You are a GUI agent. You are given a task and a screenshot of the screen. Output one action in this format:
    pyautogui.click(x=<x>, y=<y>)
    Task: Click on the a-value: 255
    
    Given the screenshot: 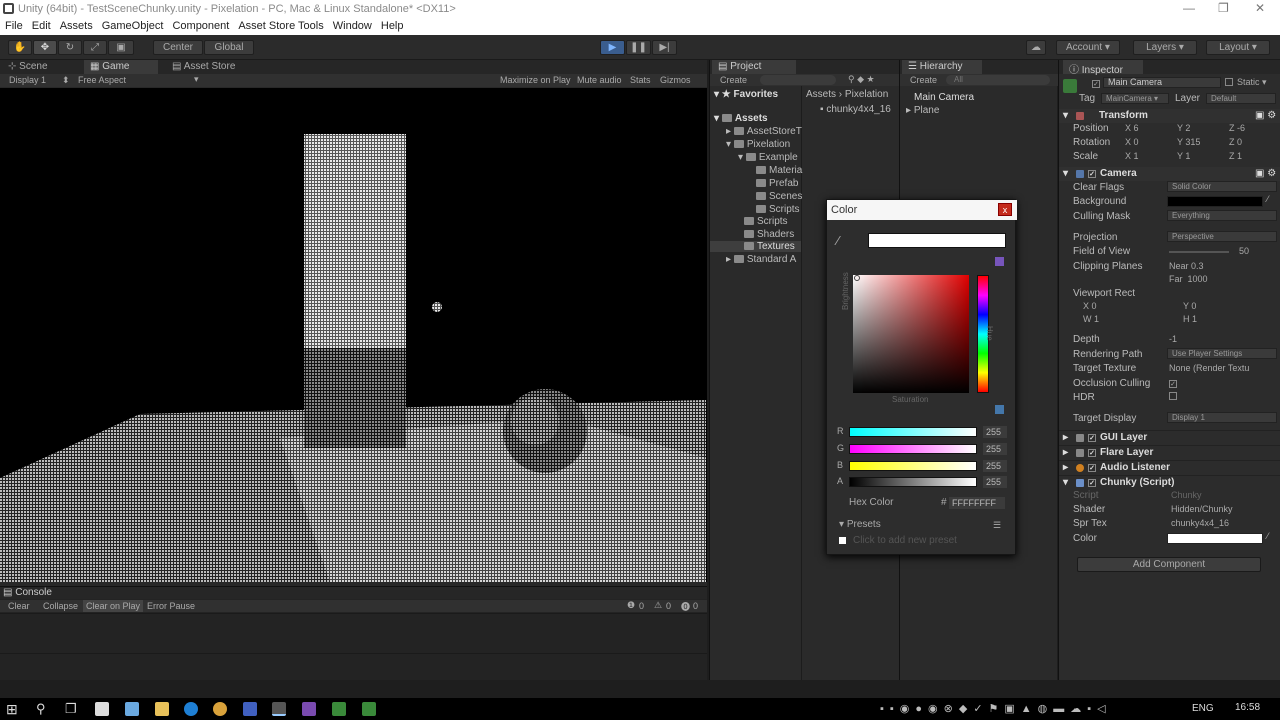 What is the action you would take?
    pyautogui.click(x=995, y=482)
    